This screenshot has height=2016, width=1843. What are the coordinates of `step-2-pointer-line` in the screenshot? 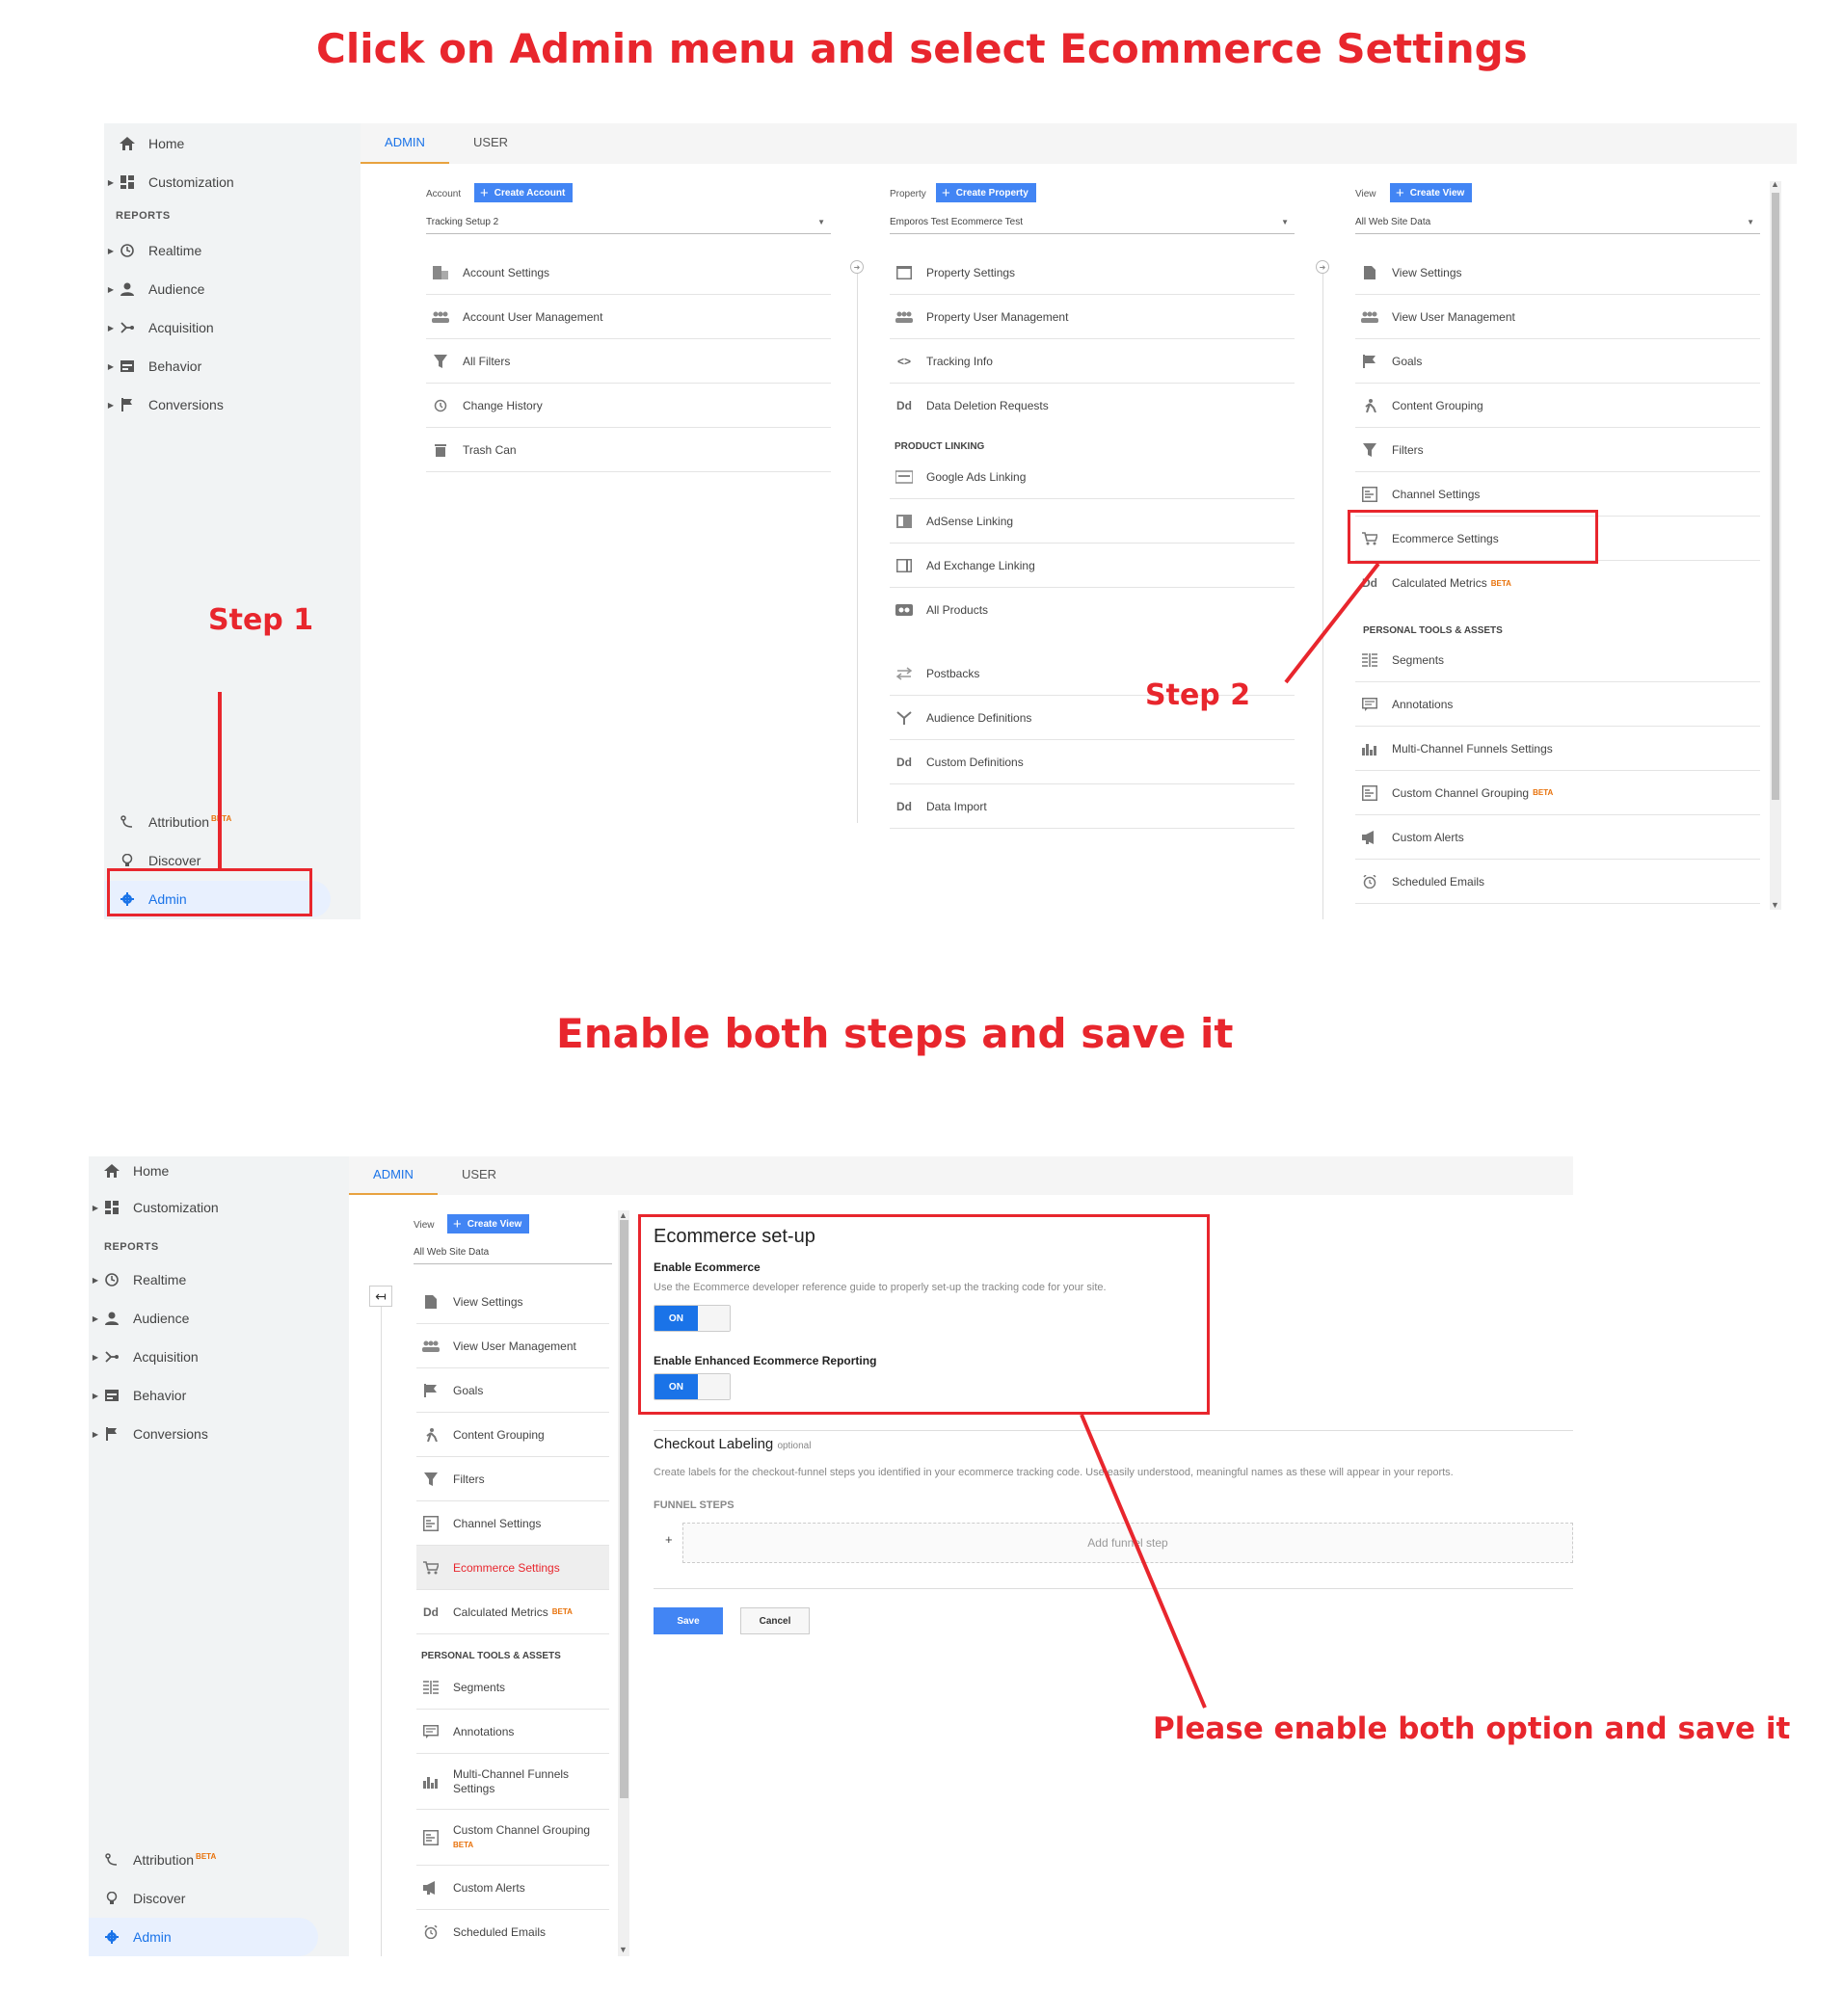 It's located at (1332, 623).